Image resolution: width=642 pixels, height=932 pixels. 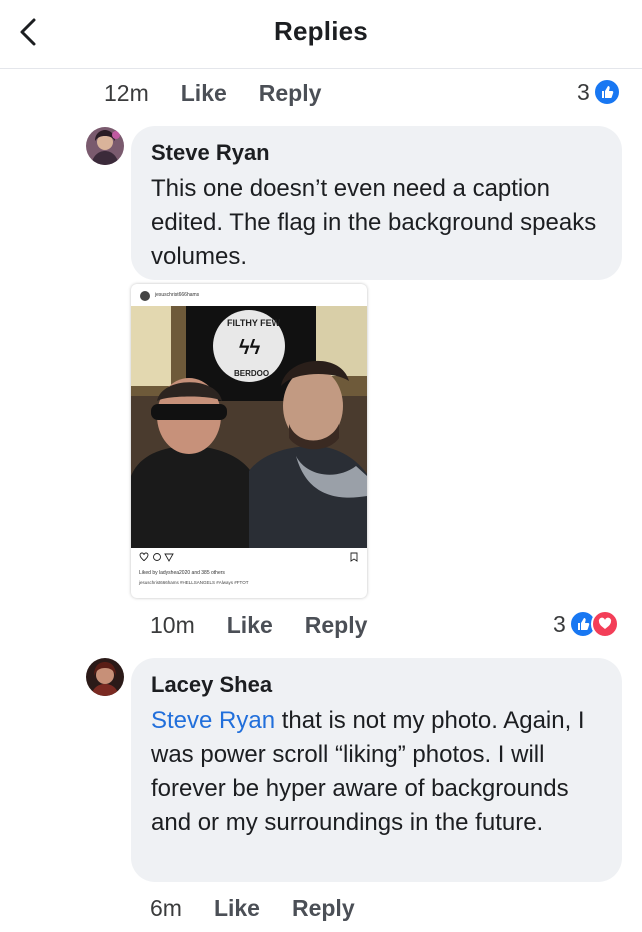 I want to click on comment-time: 12m, so click(x=126, y=93).